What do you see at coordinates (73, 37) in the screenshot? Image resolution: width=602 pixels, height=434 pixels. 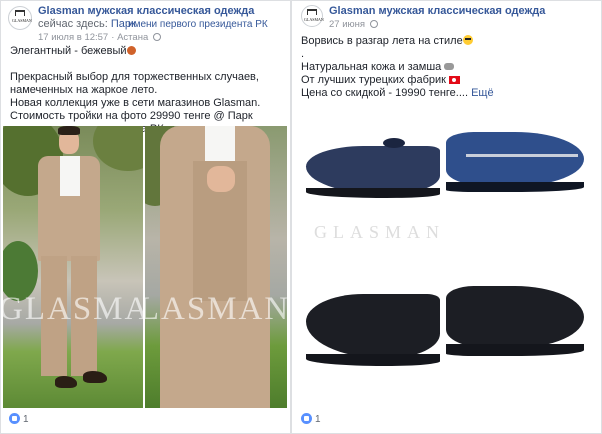 I see `post-date: 17 июля в 12:57` at bounding box center [73, 37].